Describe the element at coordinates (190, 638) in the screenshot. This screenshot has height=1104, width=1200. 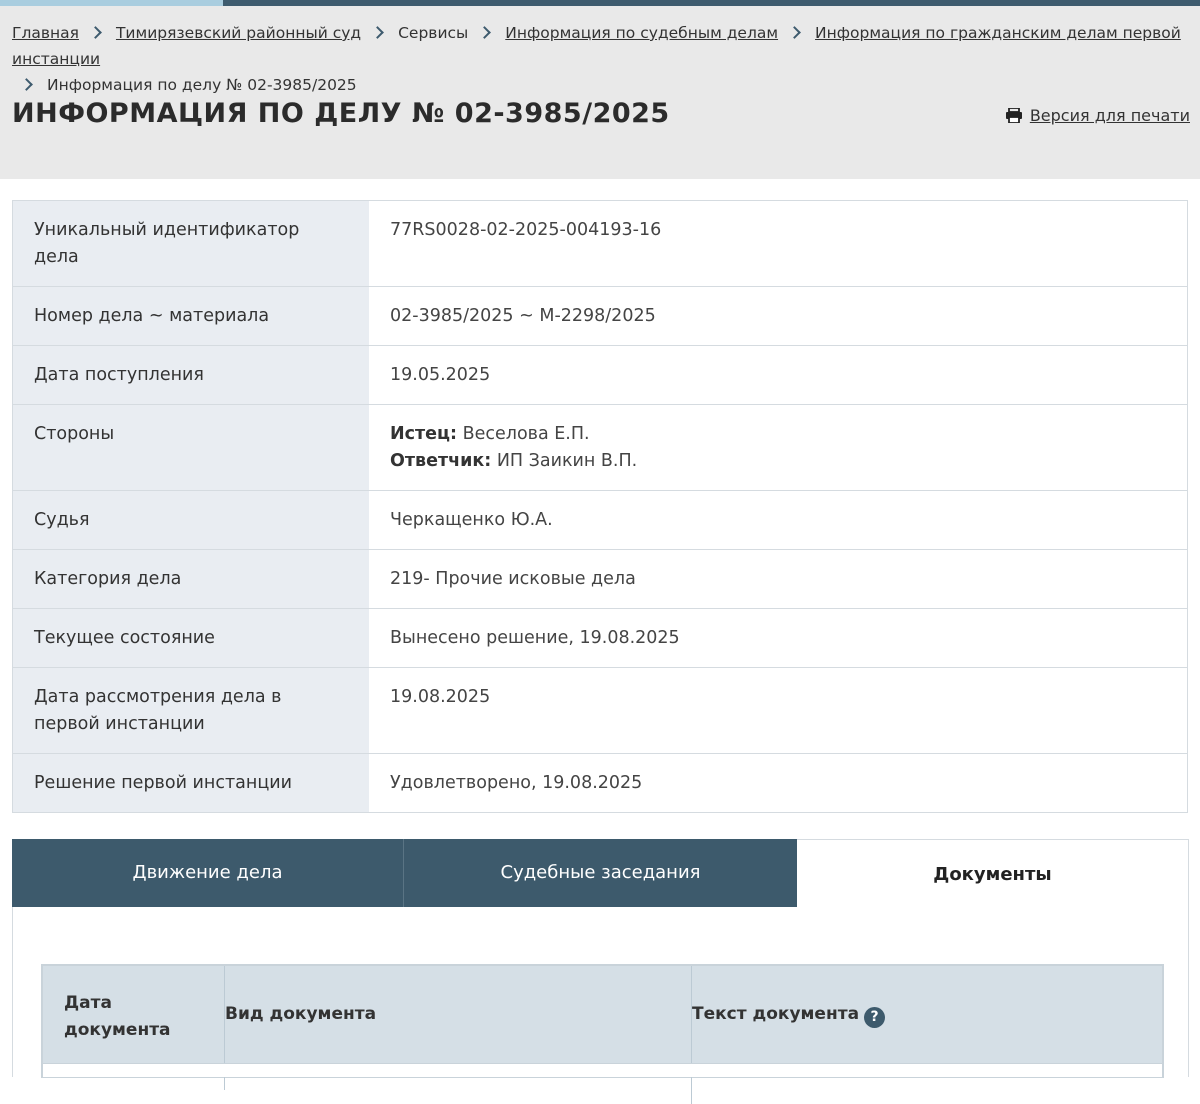
I see `case-info-key: Текущее состояние` at that location.